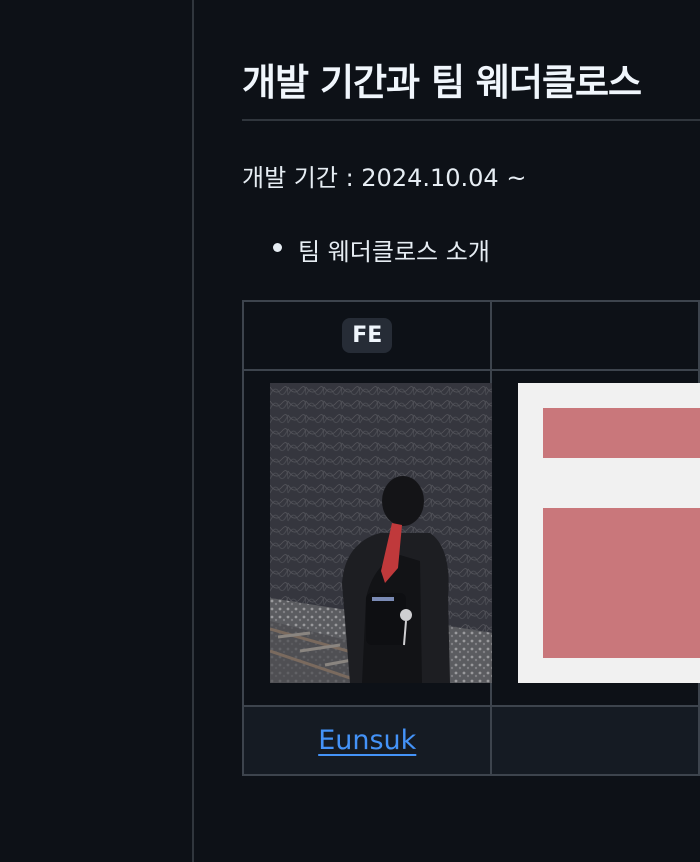  What do you see at coordinates (442, 82) in the screenshot?
I see `section-heading: 개발 기간과 팀 웨더클로스` at bounding box center [442, 82].